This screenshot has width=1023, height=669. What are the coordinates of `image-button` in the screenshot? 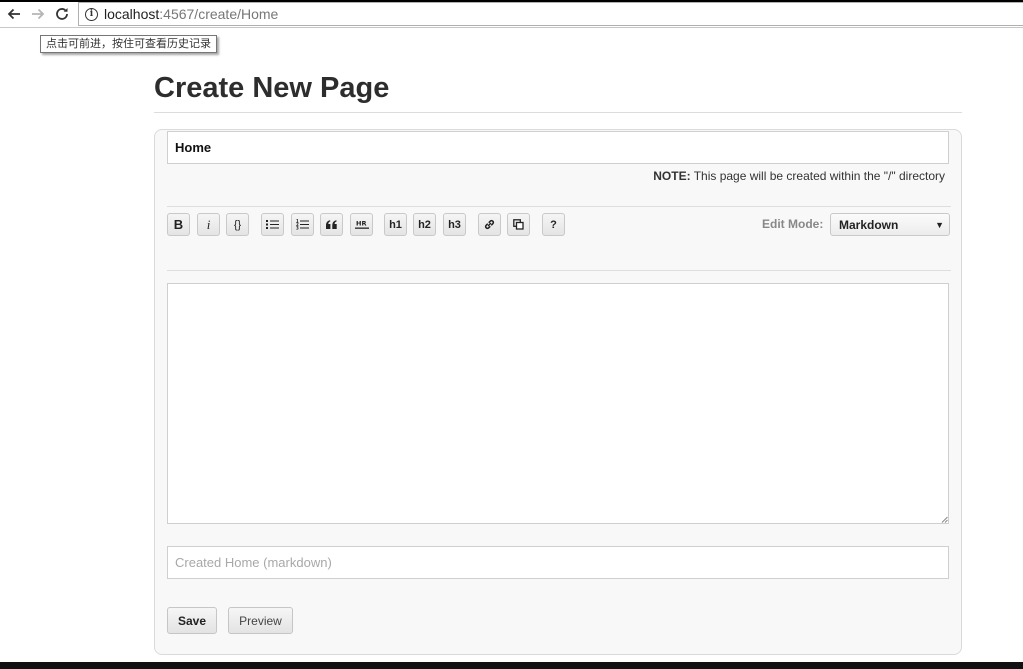 It's located at (518, 224).